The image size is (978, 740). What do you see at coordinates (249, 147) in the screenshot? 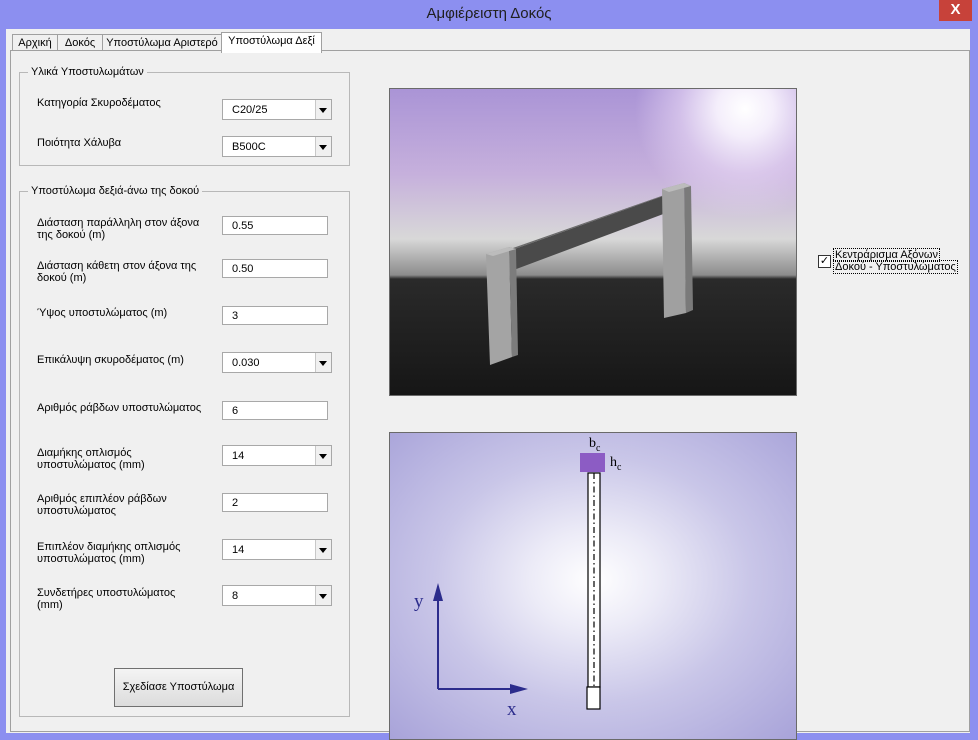
I see `steel-value: B500C` at bounding box center [249, 147].